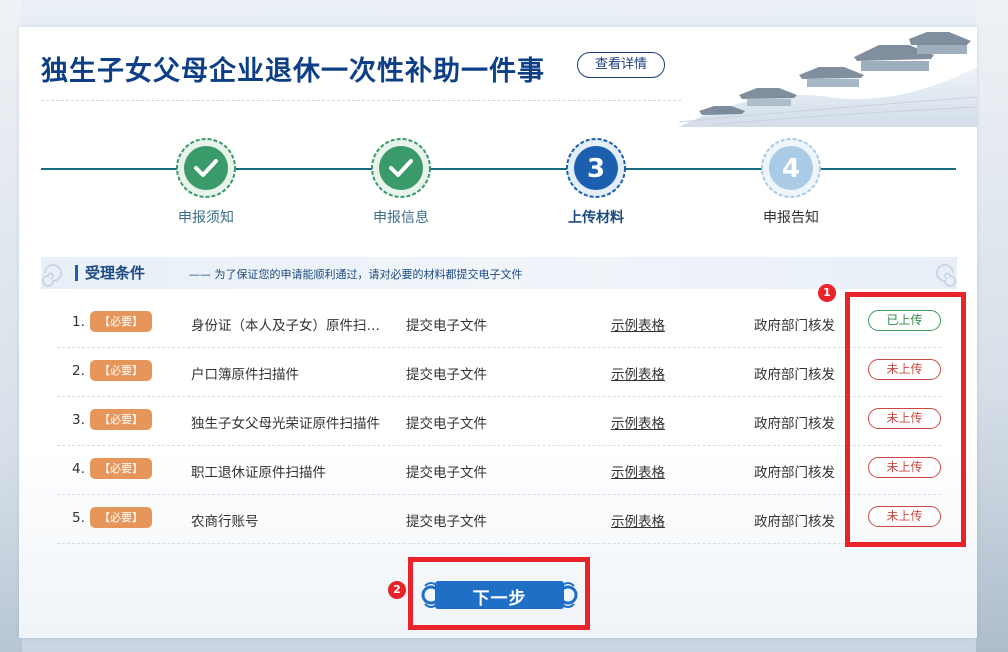  I want to click on title-divider, so click(361, 100).